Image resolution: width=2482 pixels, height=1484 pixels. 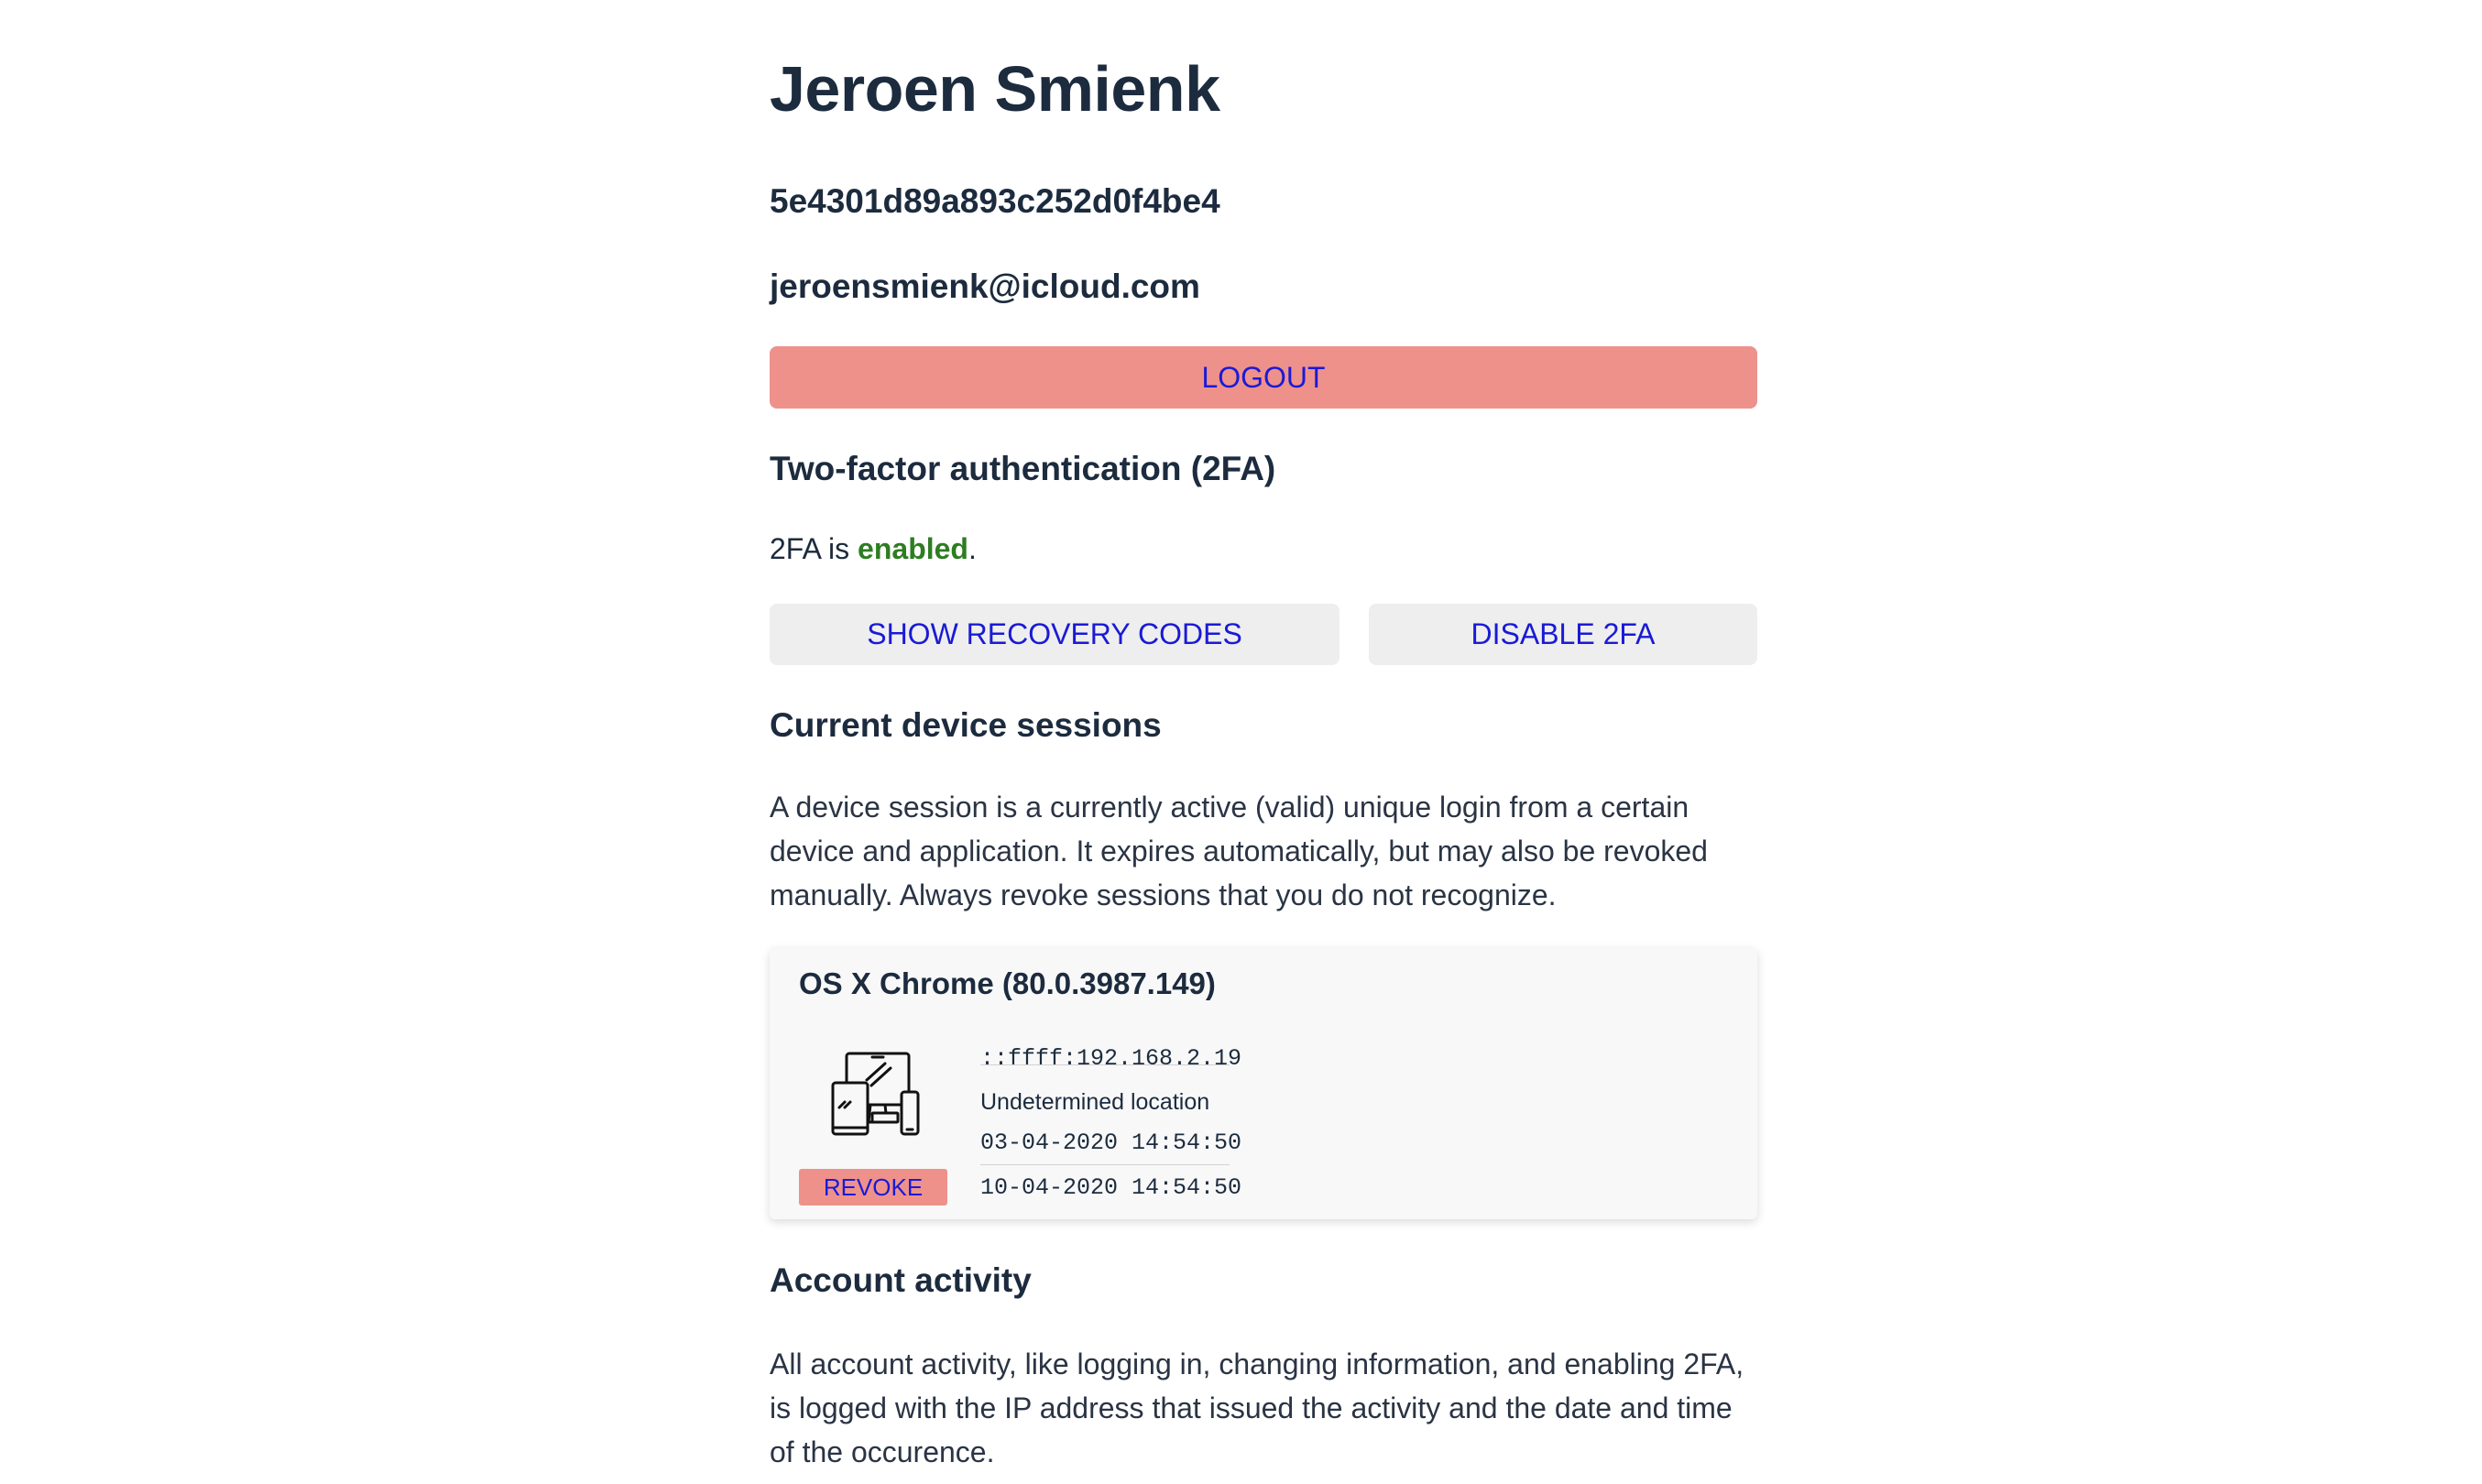 What do you see at coordinates (1111, 1142) in the screenshot?
I see `session-created-date: 03-04-2020 14:54:50` at bounding box center [1111, 1142].